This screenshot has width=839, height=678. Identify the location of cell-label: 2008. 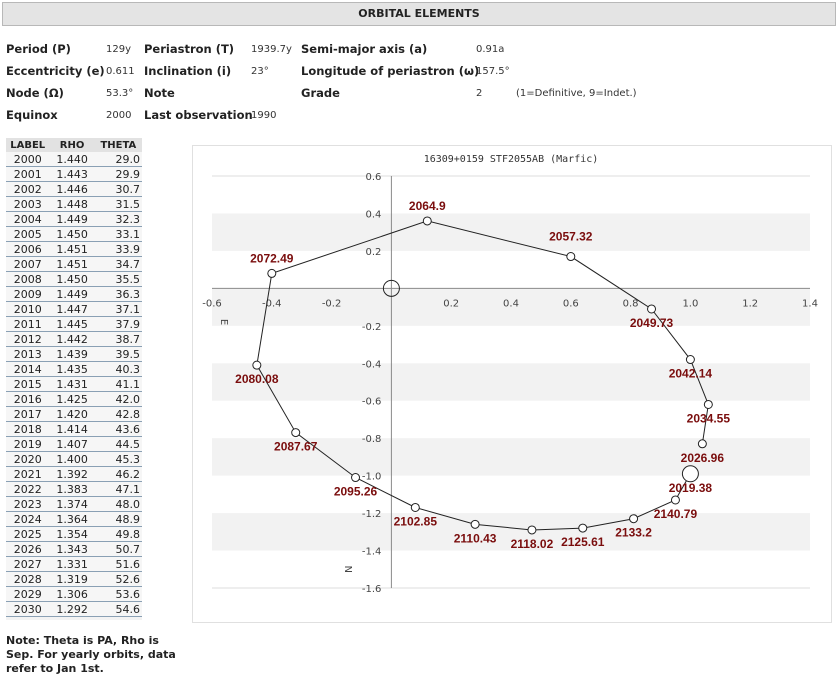
(28, 279).